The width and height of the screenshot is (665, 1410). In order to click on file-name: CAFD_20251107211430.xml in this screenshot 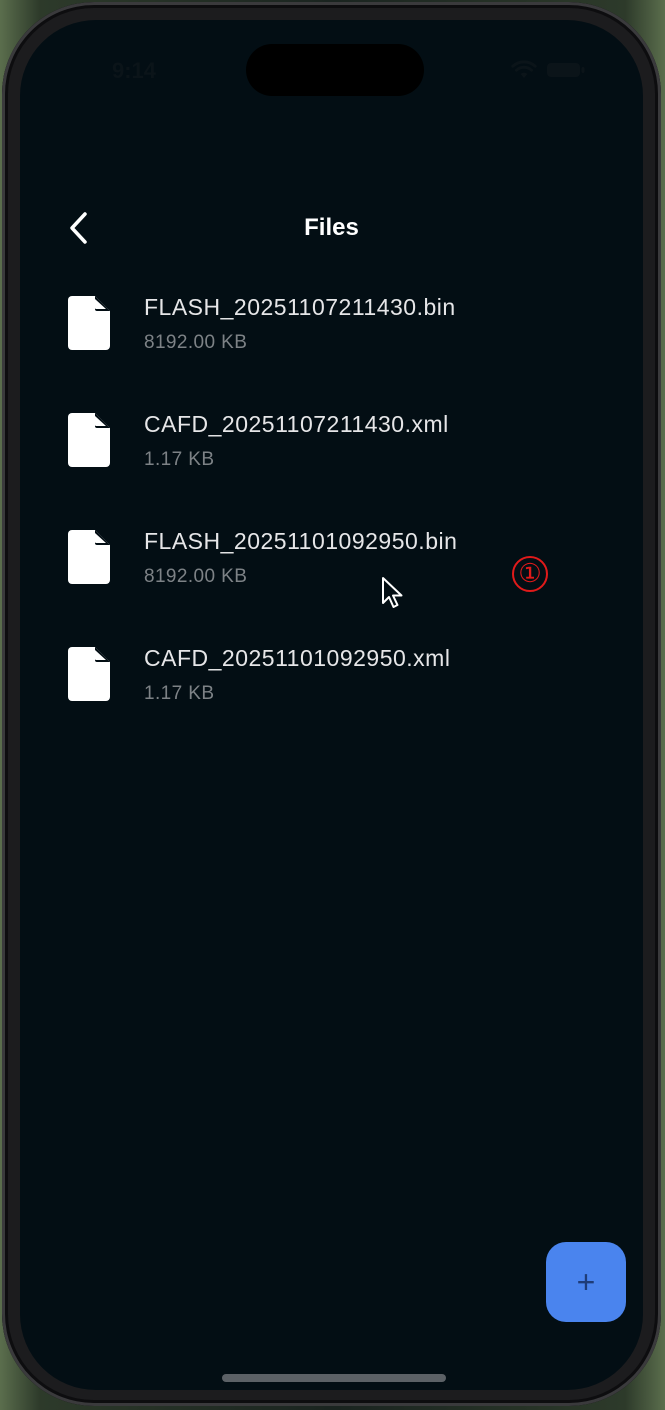, I will do `click(296, 424)`.